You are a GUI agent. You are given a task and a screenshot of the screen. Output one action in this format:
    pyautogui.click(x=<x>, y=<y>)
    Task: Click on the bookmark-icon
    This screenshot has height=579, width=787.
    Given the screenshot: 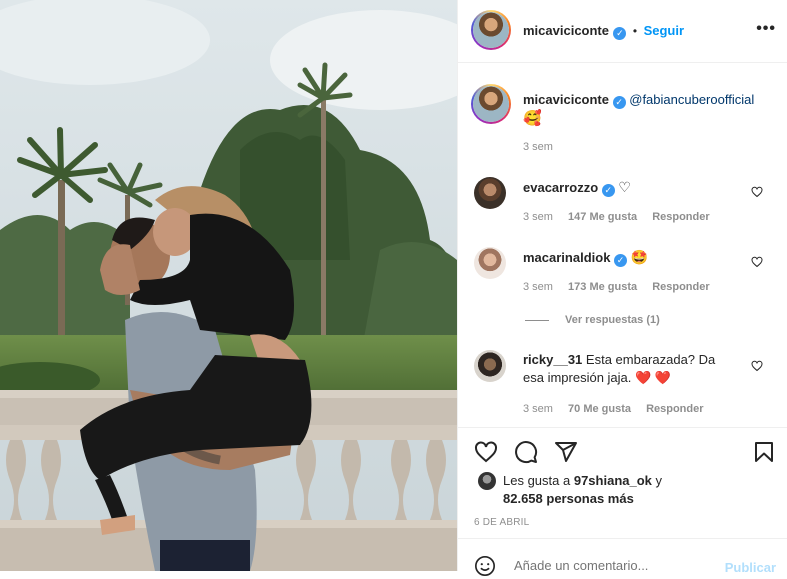 What is the action you would take?
    pyautogui.click(x=764, y=452)
    